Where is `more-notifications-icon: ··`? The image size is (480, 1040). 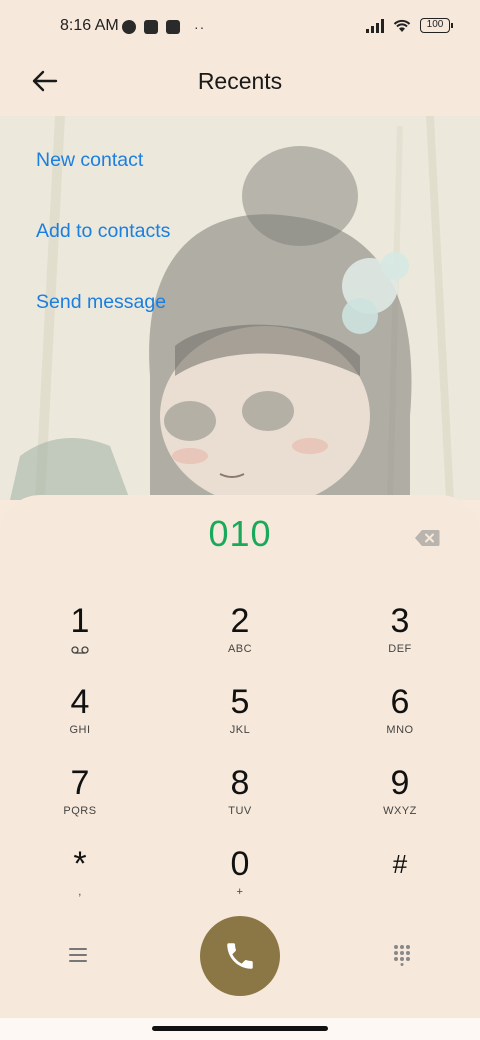
more-notifications-icon: ·· is located at coordinates (200, 27).